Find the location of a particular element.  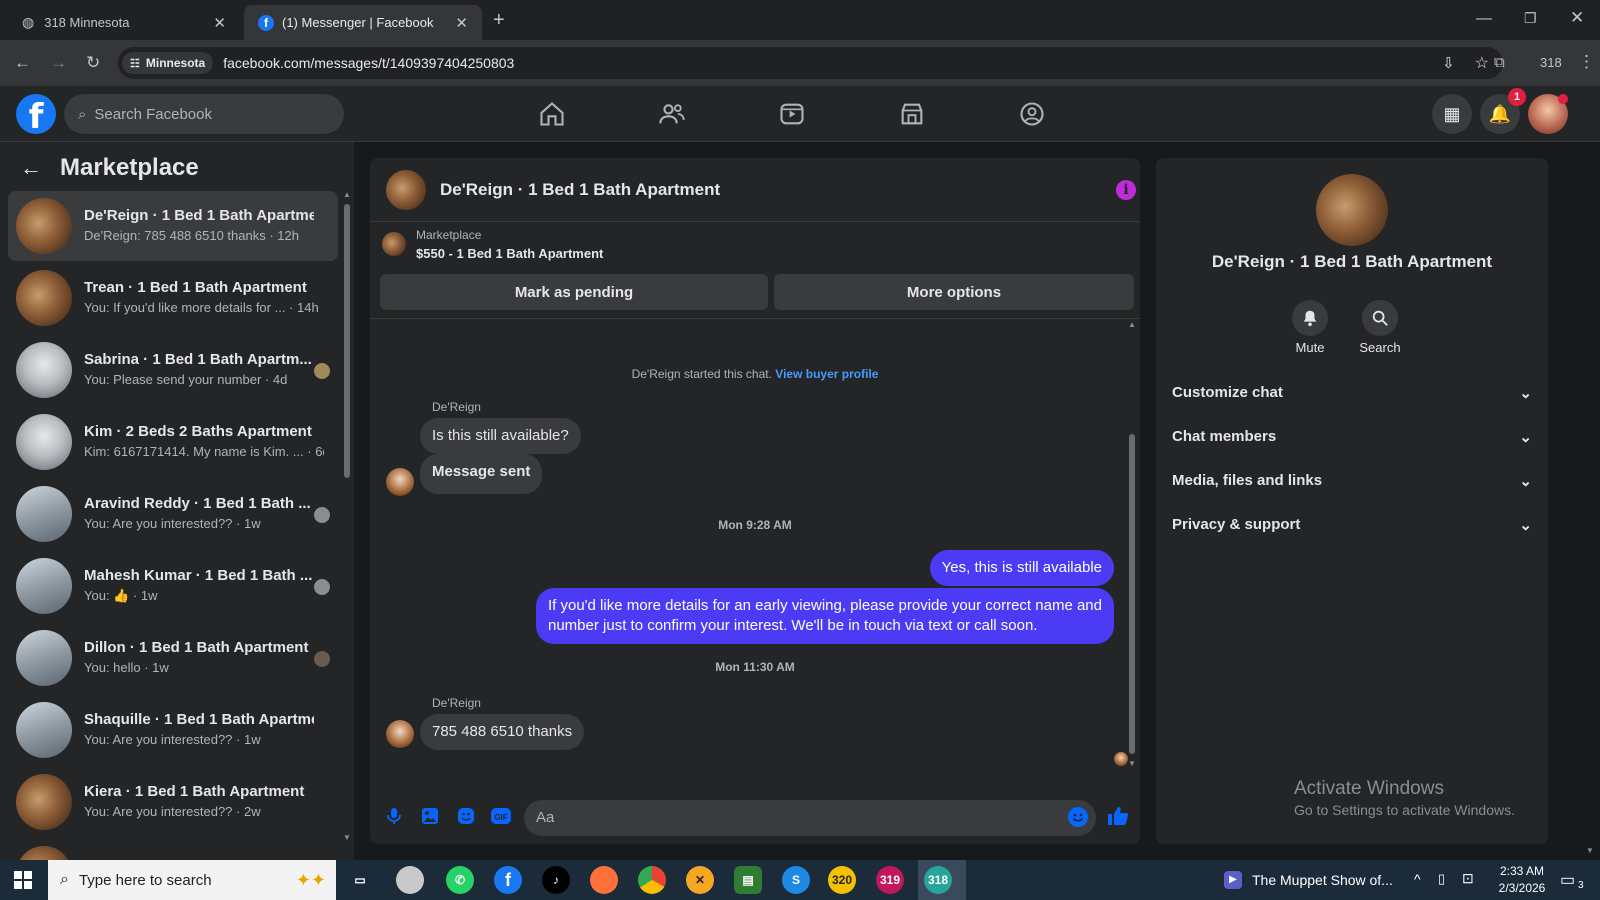

sidebar-scrollbar: ▲ ▼ is located at coordinates (347, 516).